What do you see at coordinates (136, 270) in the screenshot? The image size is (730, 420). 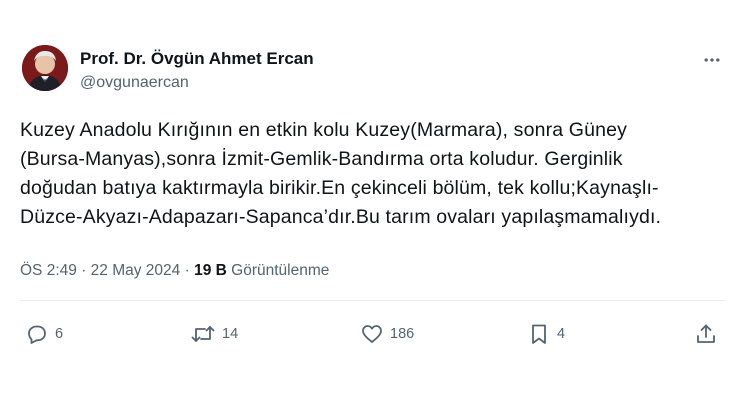 I see `tweet-date: 22 May 2024` at bounding box center [136, 270].